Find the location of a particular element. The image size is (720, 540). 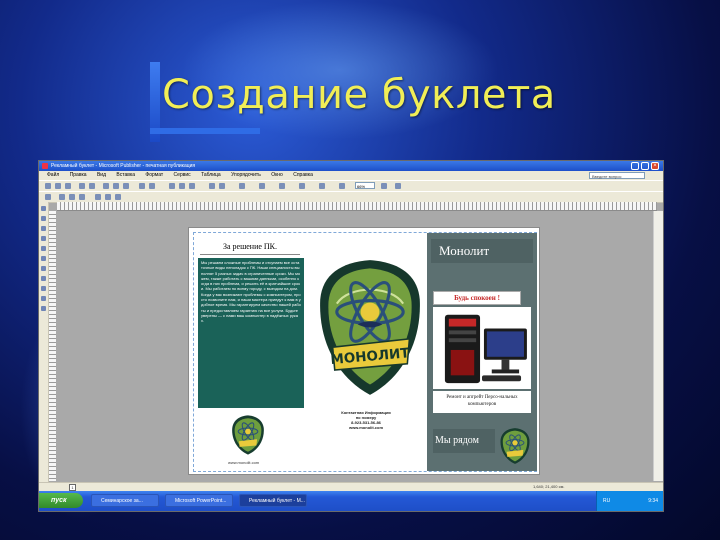

page-indicator: 1 is located at coordinates (72, 487).